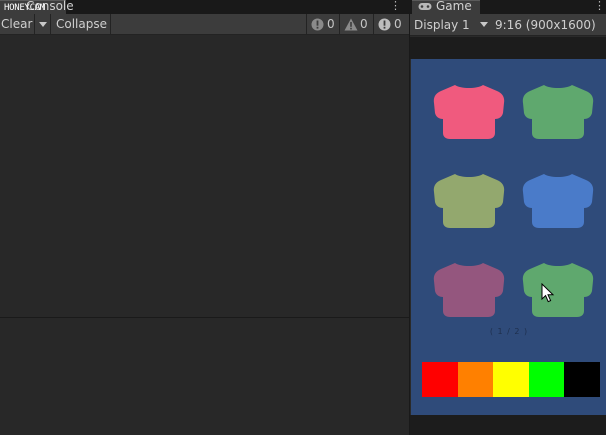  What do you see at coordinates (384, 24) in the screenshot?
I see `error-icon` at bounding box center [384, 24].